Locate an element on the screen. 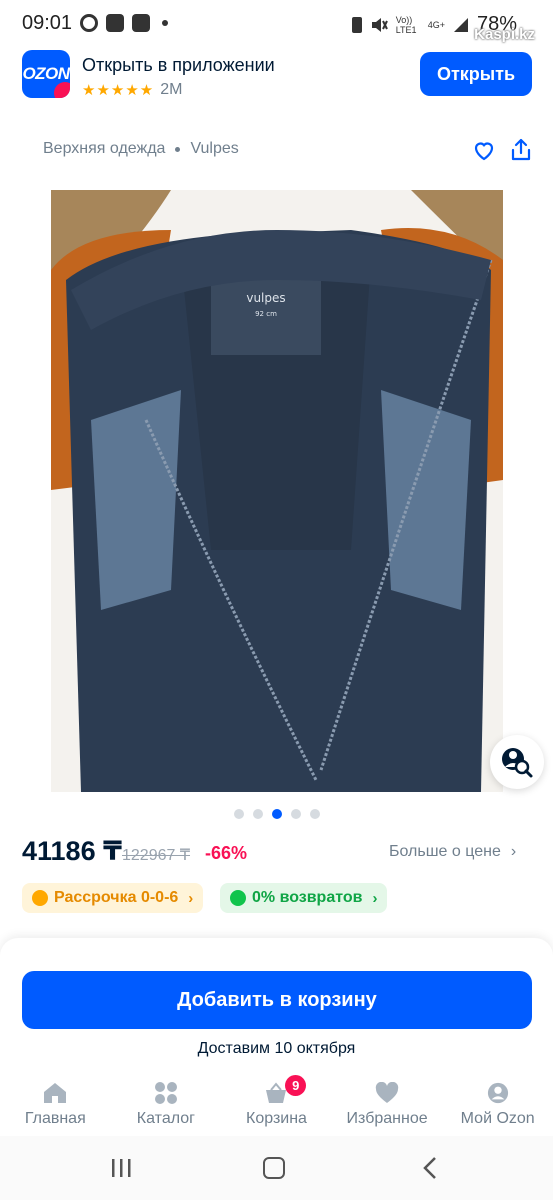 The height and width of the screenshot is (1200, 553). tab-catalog: Каталог is located at coordinates (166, 1103).